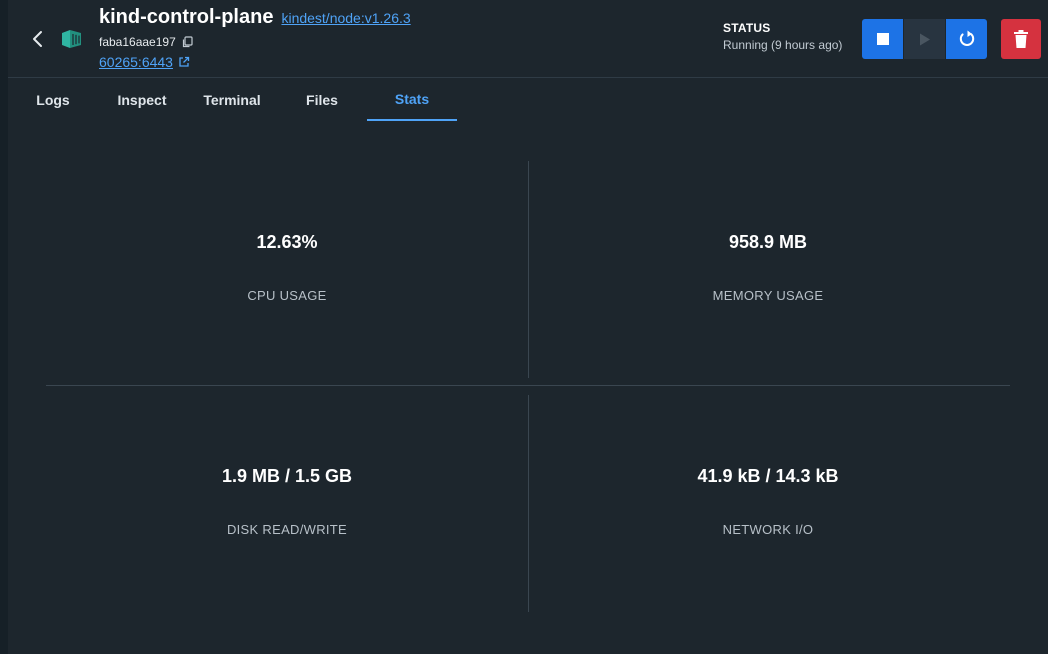  I want to click on tab-stats: Stats, so click(412, 100).